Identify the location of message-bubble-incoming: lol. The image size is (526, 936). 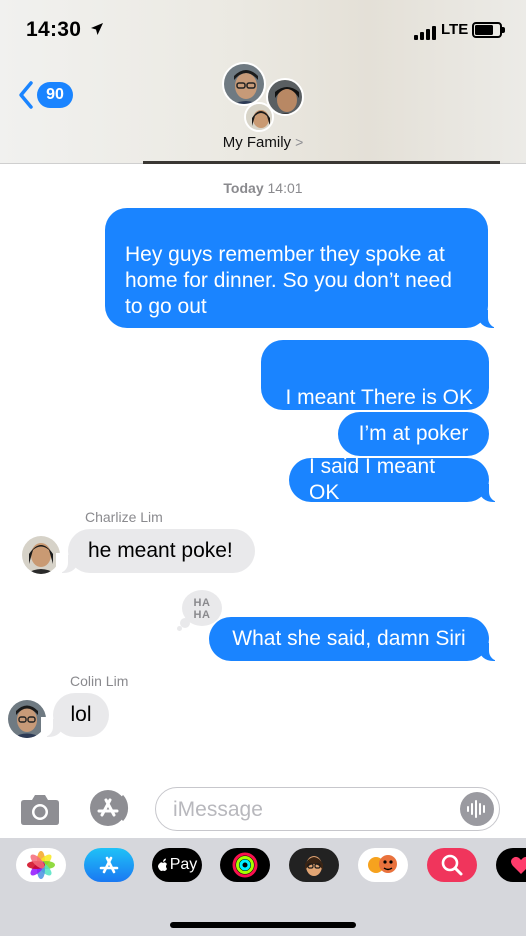
(75, 715).